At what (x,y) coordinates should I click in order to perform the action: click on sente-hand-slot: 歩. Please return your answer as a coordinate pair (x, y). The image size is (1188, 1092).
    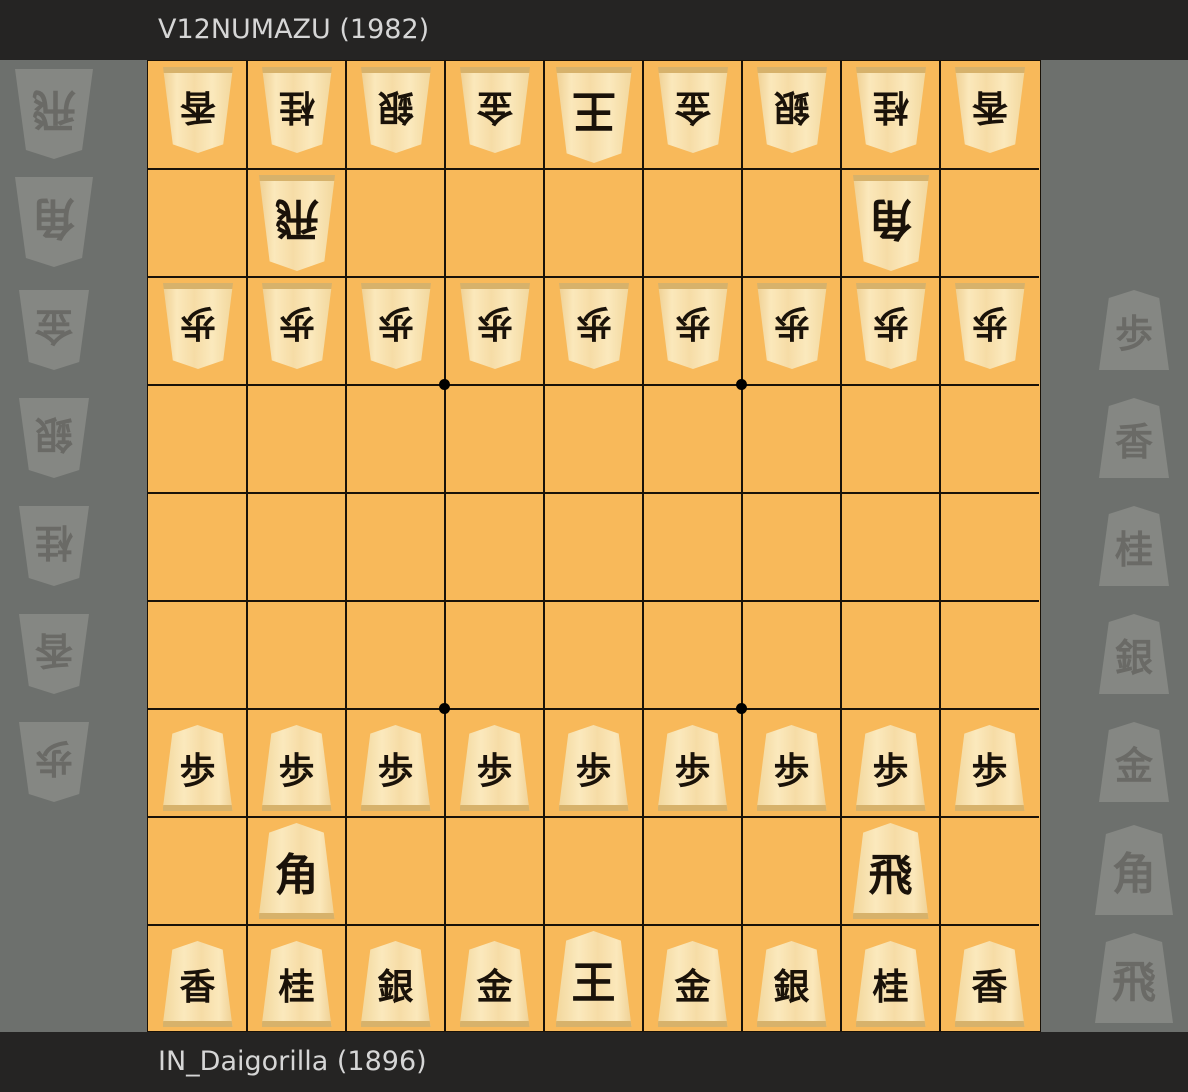
    Looking at the image, I should click on (1134, 330).